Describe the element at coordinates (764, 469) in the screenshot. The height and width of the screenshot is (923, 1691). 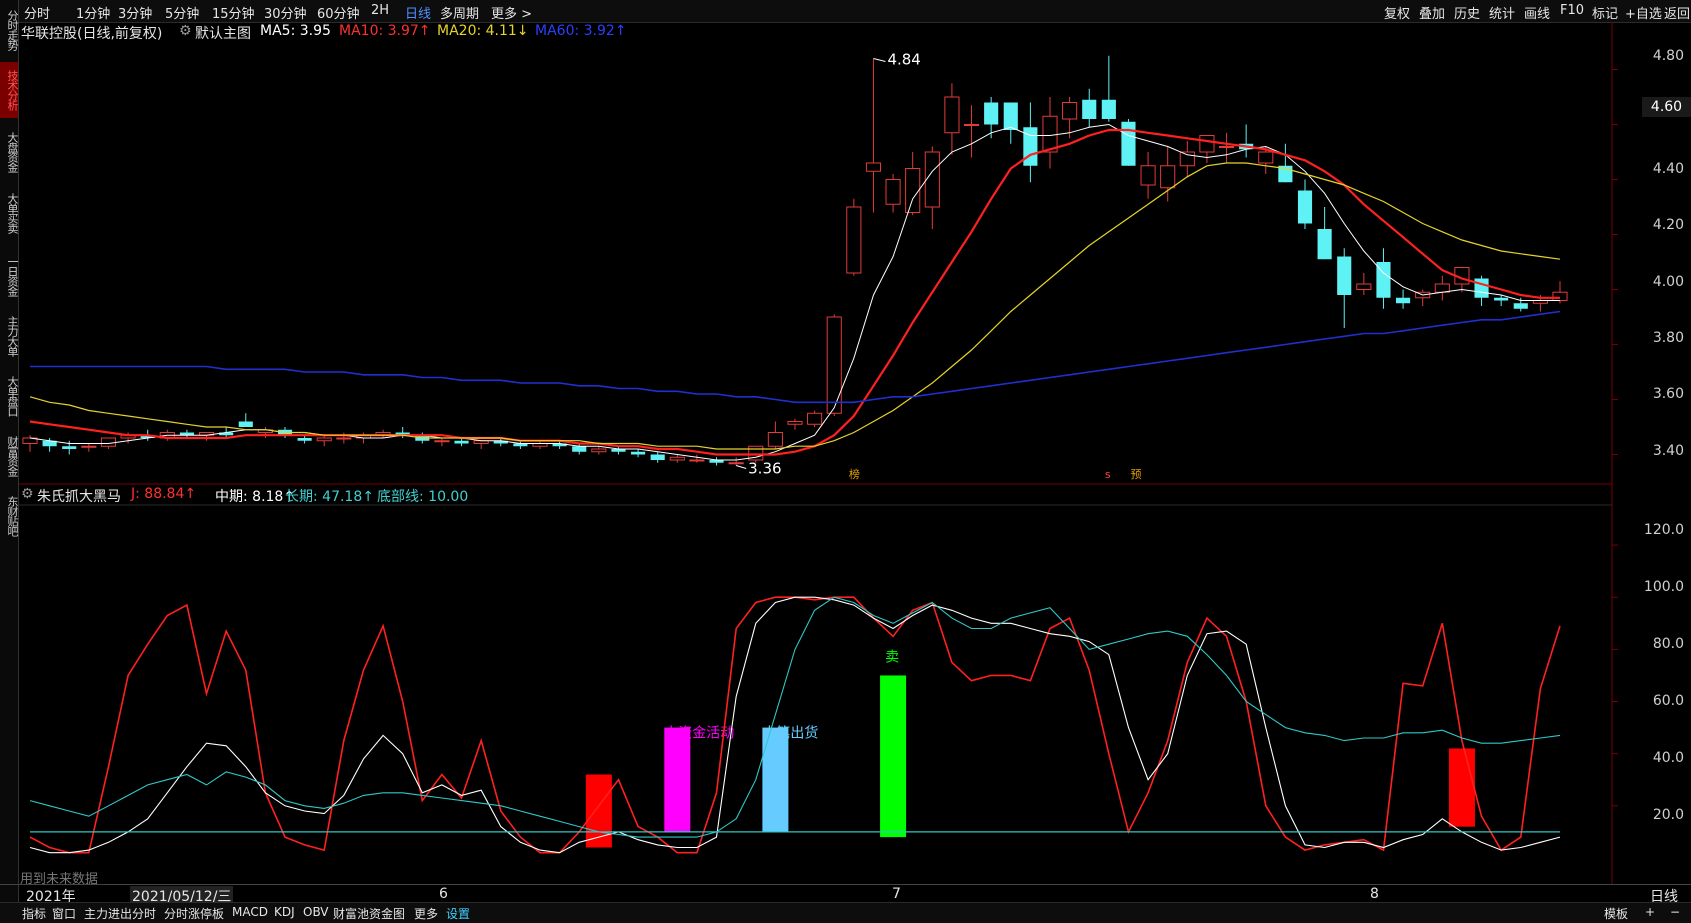
I see `low-price-label: 3.36` at that location.